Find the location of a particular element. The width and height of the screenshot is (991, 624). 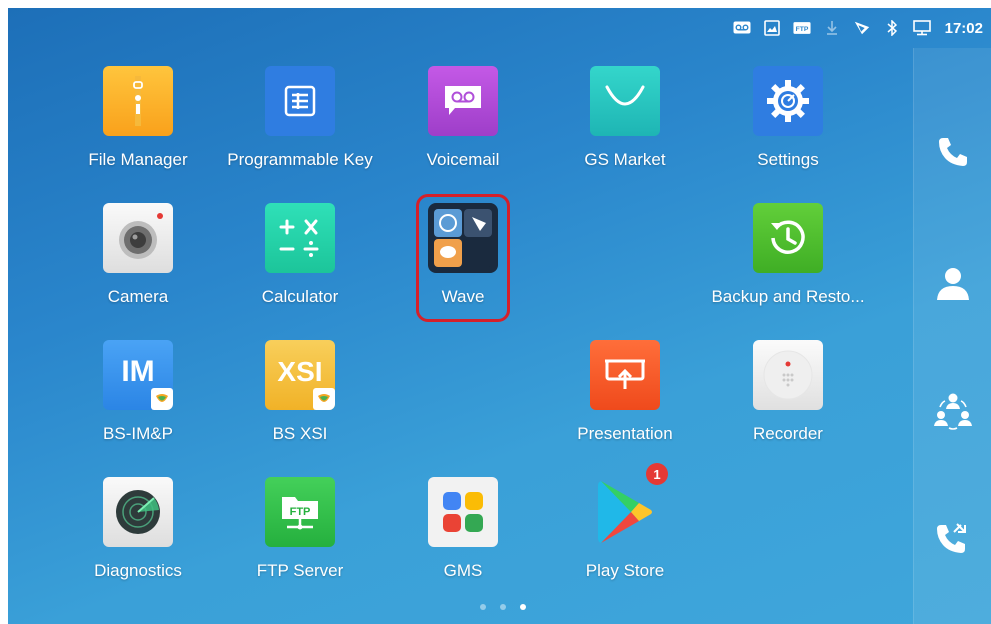

bluetooth-icon is located at coordinates (892, 28).